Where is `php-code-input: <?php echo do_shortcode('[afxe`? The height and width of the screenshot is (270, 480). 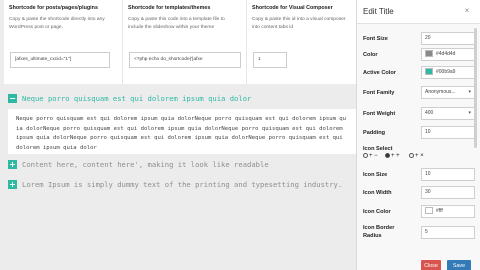 php-code-input: <?php echo do_shortcode('[afxe is located at coordinates (185, 60).